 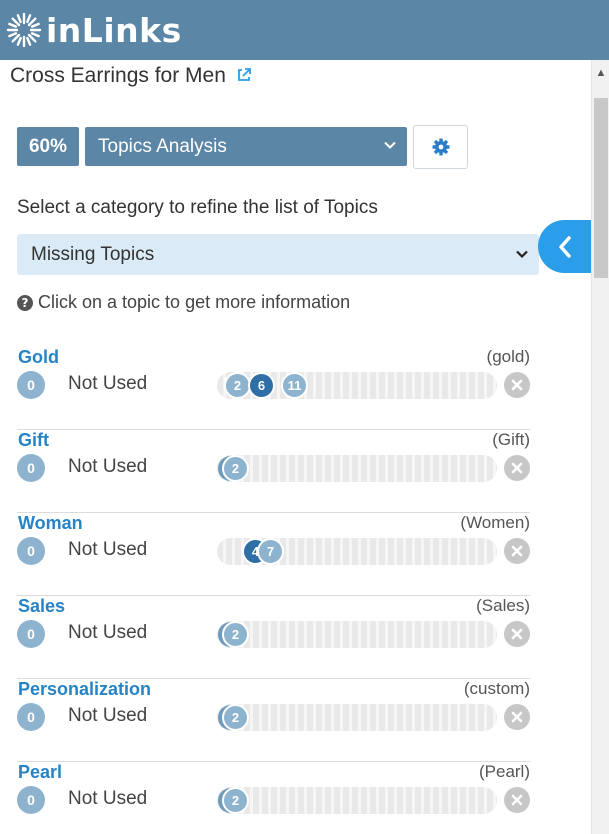 What do you see at coordinates (24, 30) in the screenshot?
I see `sunburst-logo-icon` at bounding box center [24, 30].